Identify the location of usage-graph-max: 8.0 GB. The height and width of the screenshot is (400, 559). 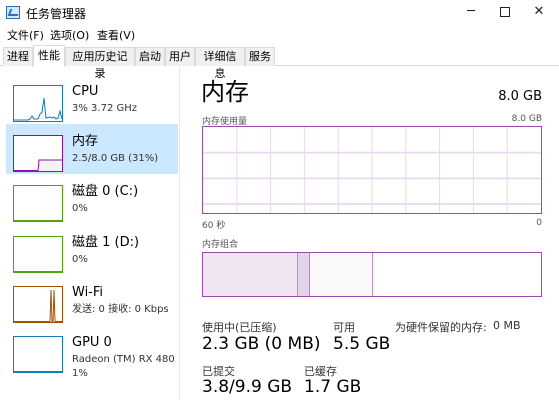
(526, 119).